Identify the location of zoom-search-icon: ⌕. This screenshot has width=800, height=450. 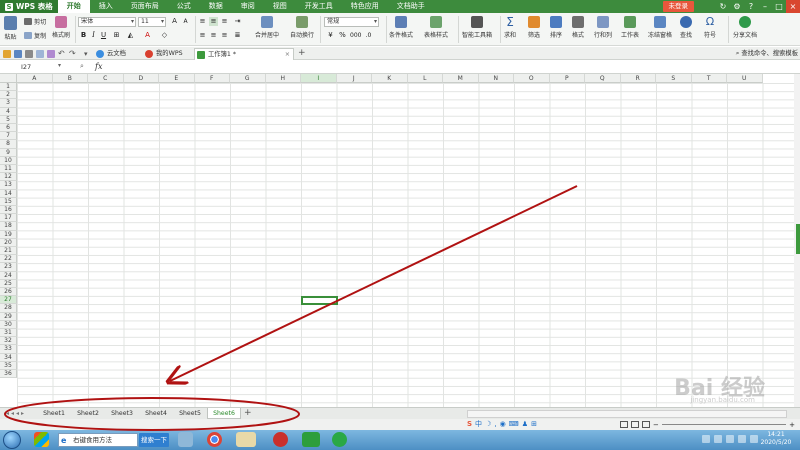
(82, 66).